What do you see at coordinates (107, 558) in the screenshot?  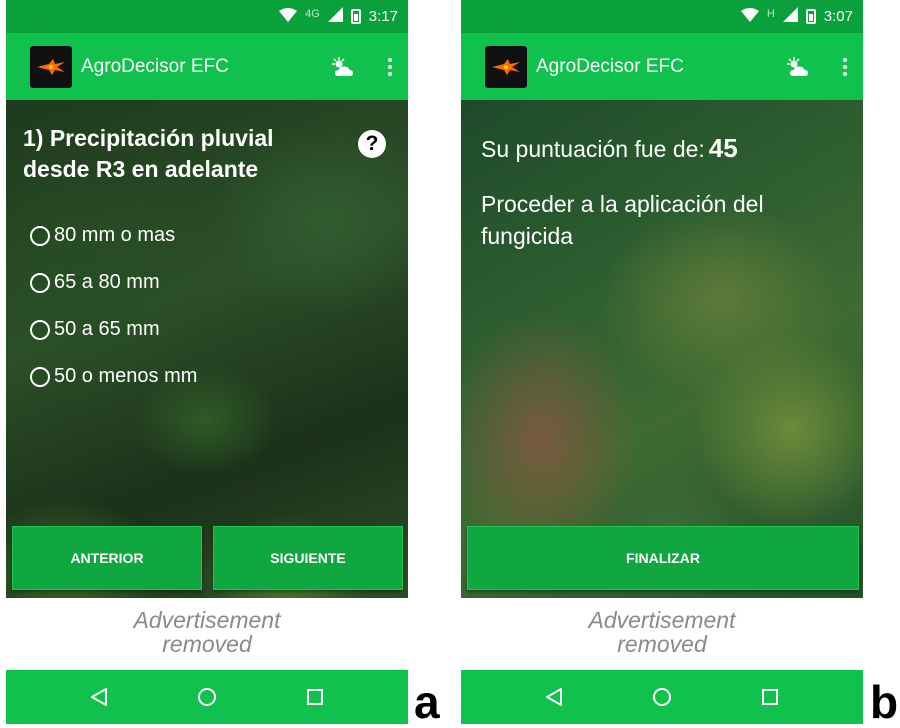 I see `previous-button: ANTERIOR` at bounding box center [107, 558].